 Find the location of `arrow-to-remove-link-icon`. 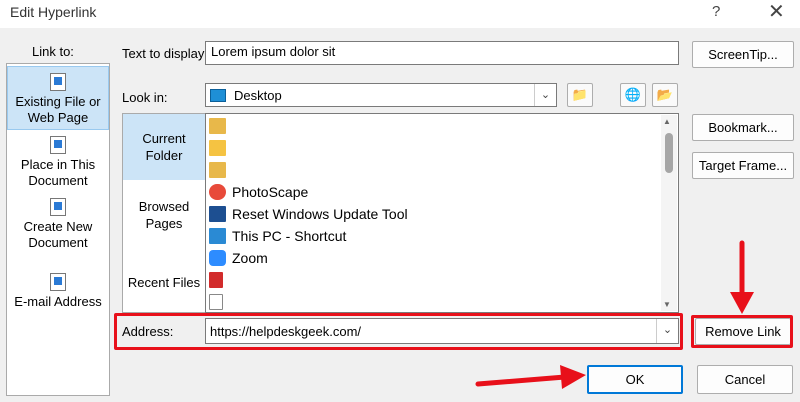

arrow-to-remove-link-icon is located at coordinates (742, 277).